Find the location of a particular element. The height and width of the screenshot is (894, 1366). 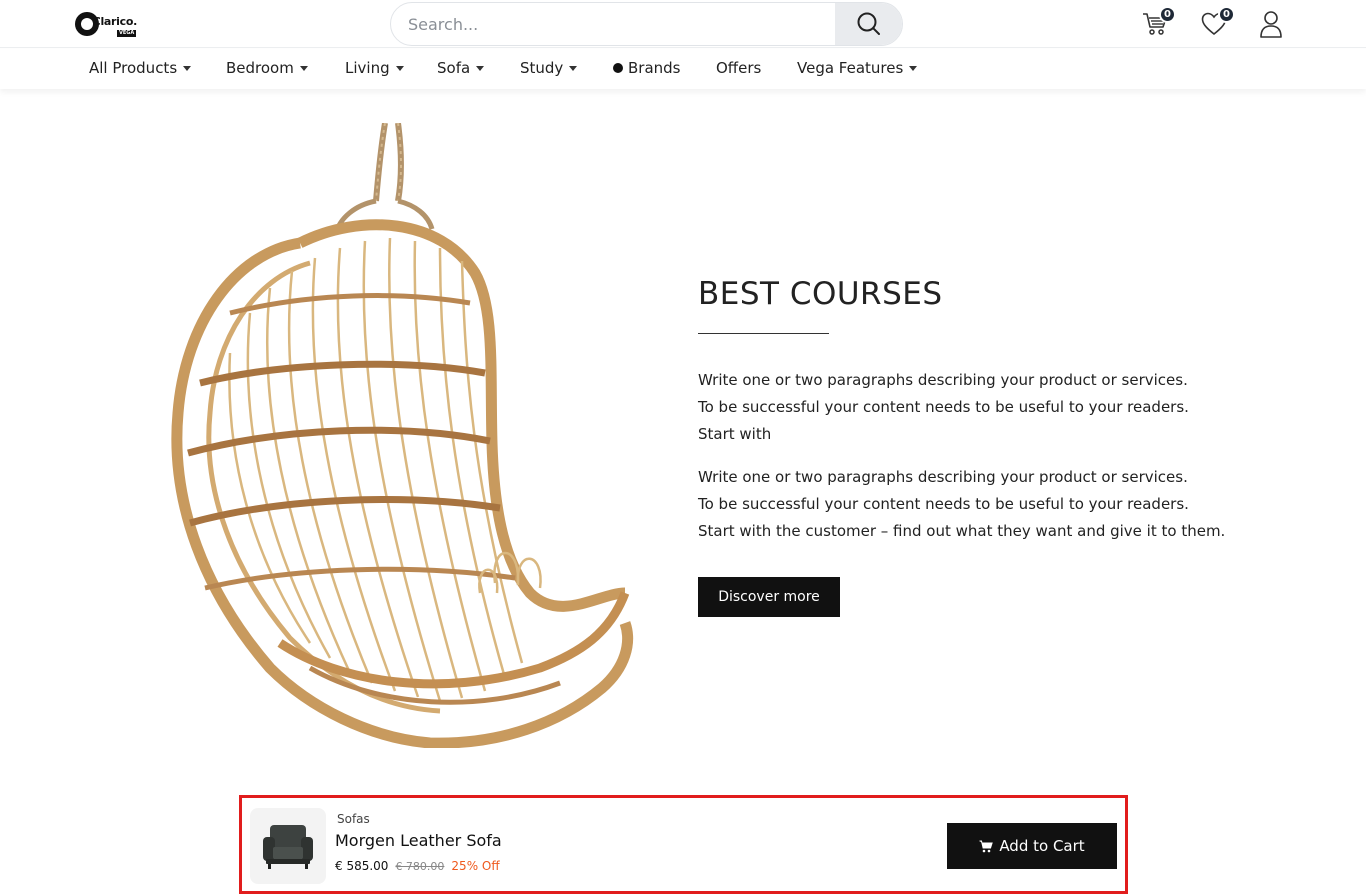

product-thumbnail is located at coordinates (288, 846).